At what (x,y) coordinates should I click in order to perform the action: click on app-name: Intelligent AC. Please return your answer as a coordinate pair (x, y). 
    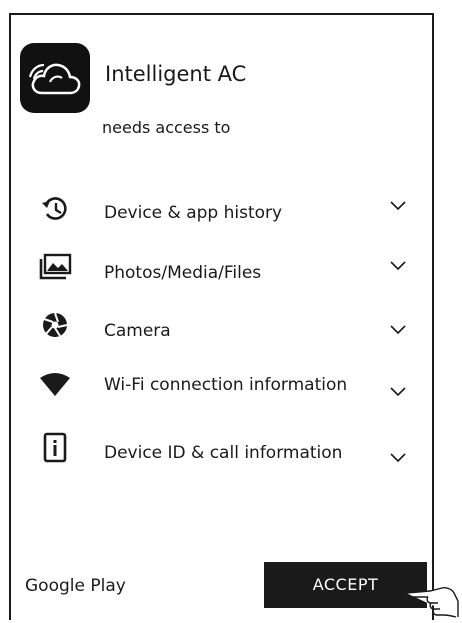
    Looking at the image, I should click on (176, 74).